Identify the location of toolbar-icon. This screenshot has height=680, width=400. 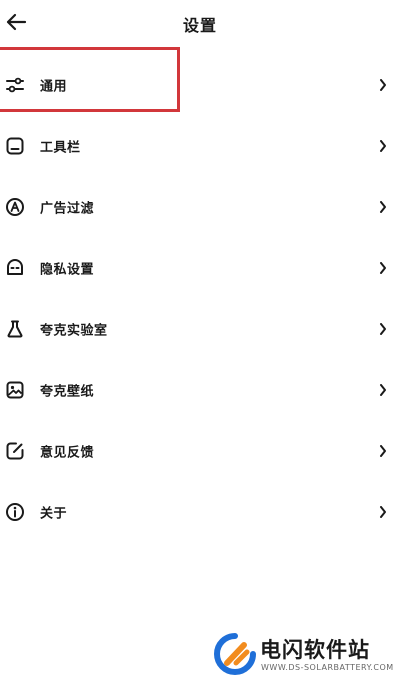
(15, 146).